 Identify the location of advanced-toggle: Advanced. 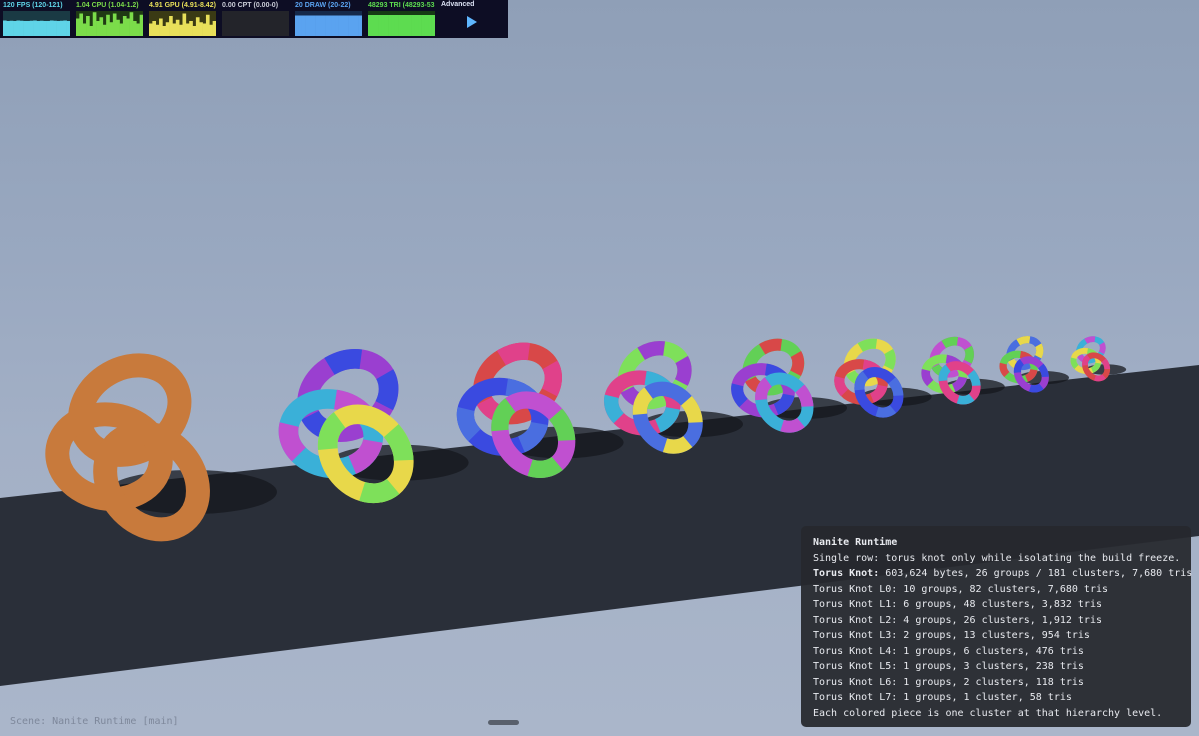
(473, 19).